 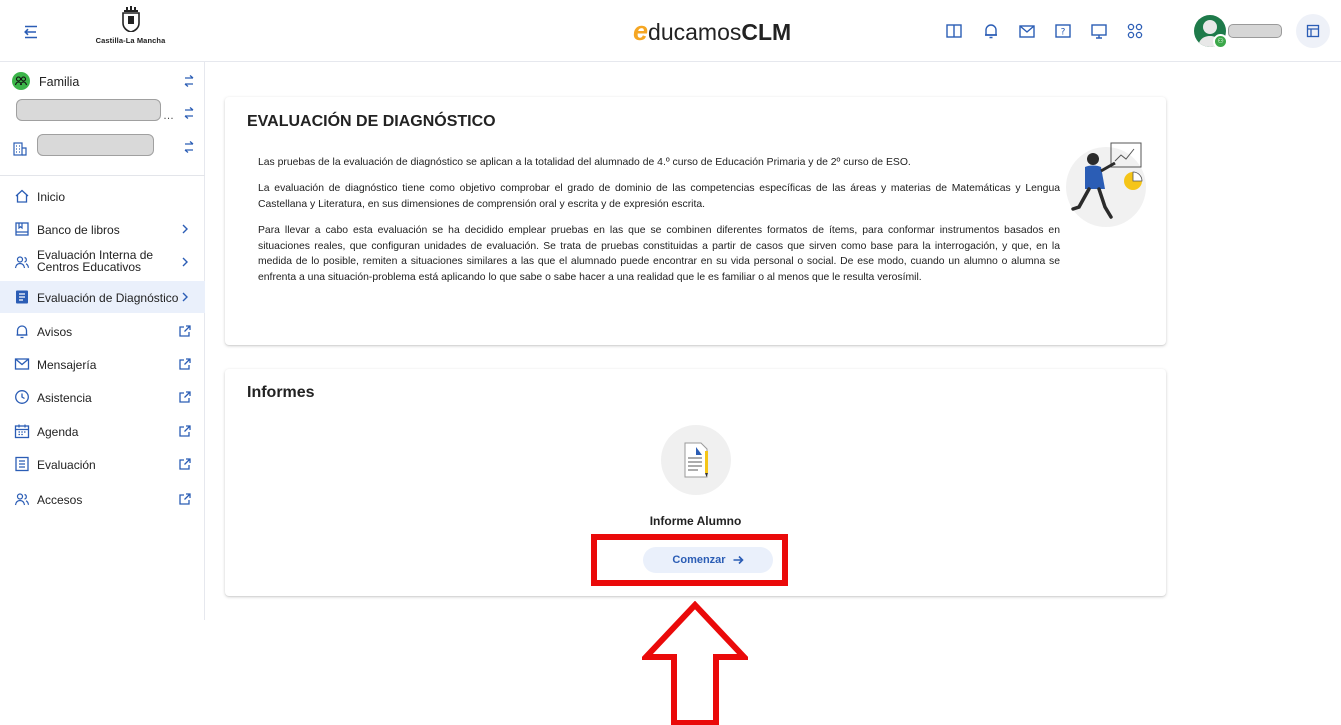 I want to click on list-icon, so click(x=22, y=464).